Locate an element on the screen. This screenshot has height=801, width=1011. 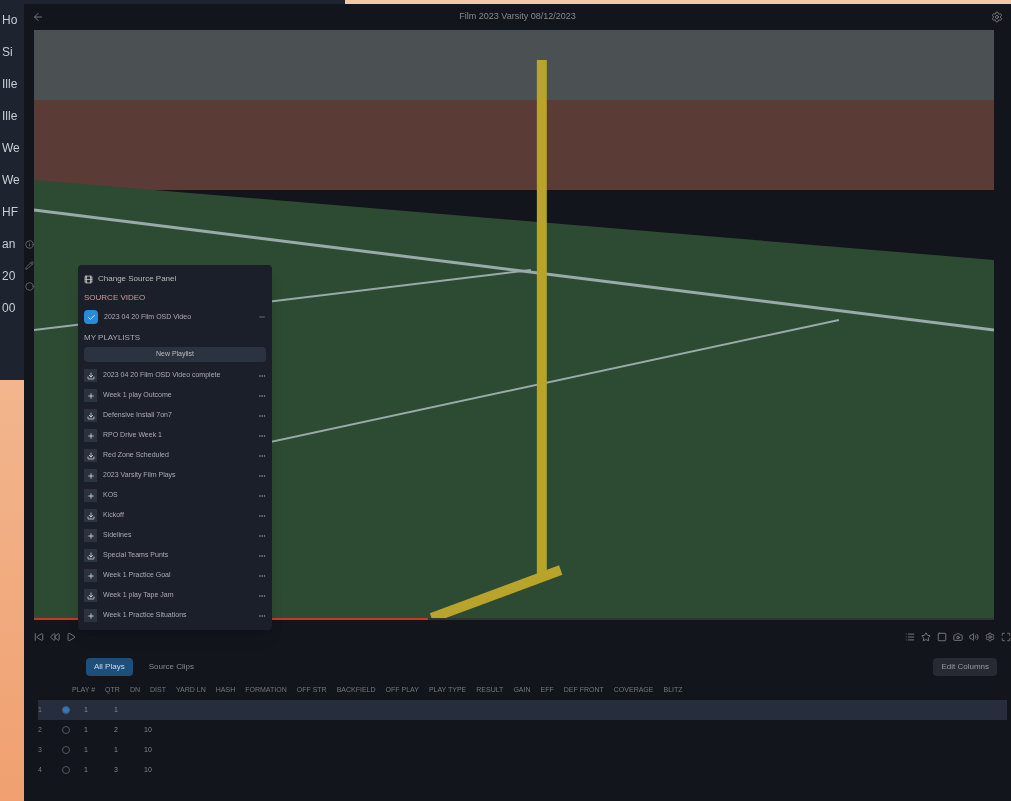
back-icon is located at coordinates (38, 17).